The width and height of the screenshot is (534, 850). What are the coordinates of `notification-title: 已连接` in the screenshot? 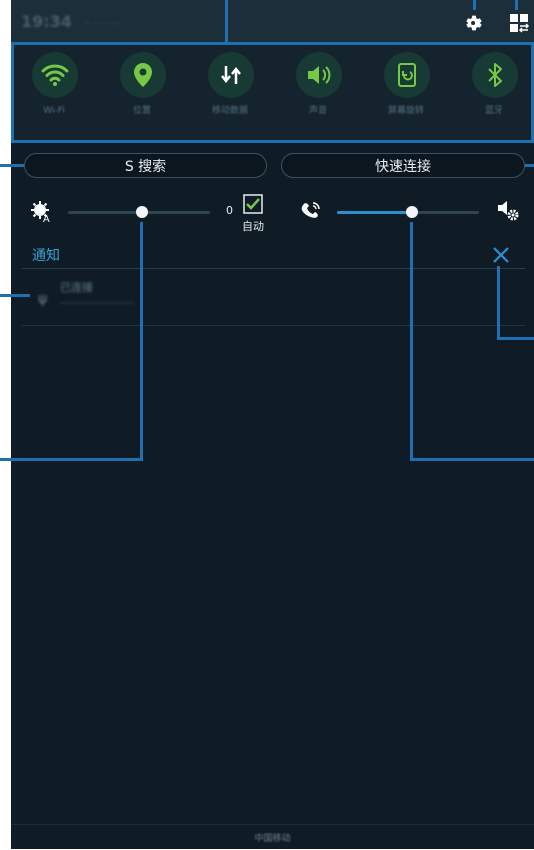 It's located at (76, 287).